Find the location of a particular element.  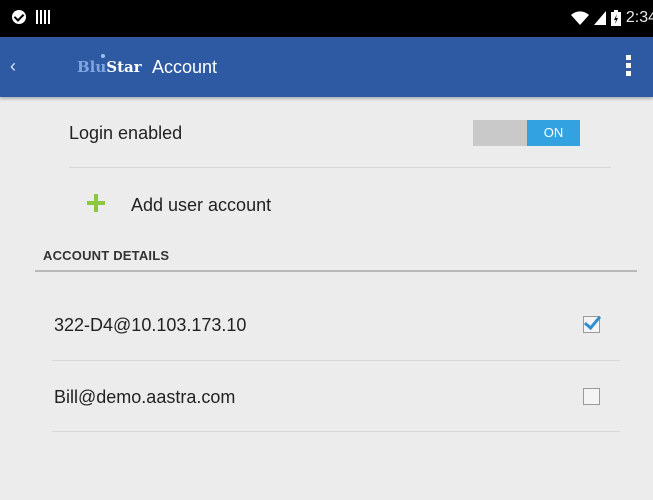

battery-icon is located at coordinates (615, 18).